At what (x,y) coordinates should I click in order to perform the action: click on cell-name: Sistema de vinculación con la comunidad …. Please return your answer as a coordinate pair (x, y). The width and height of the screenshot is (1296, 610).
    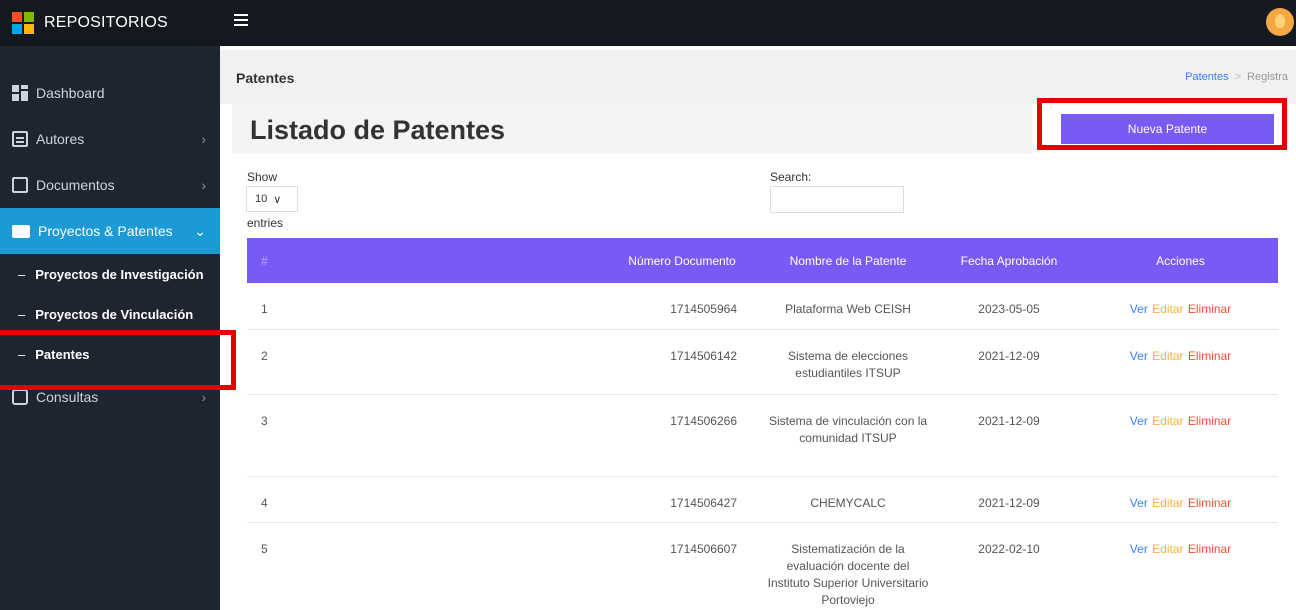
    Looking at the image, I should click on (841, 435).